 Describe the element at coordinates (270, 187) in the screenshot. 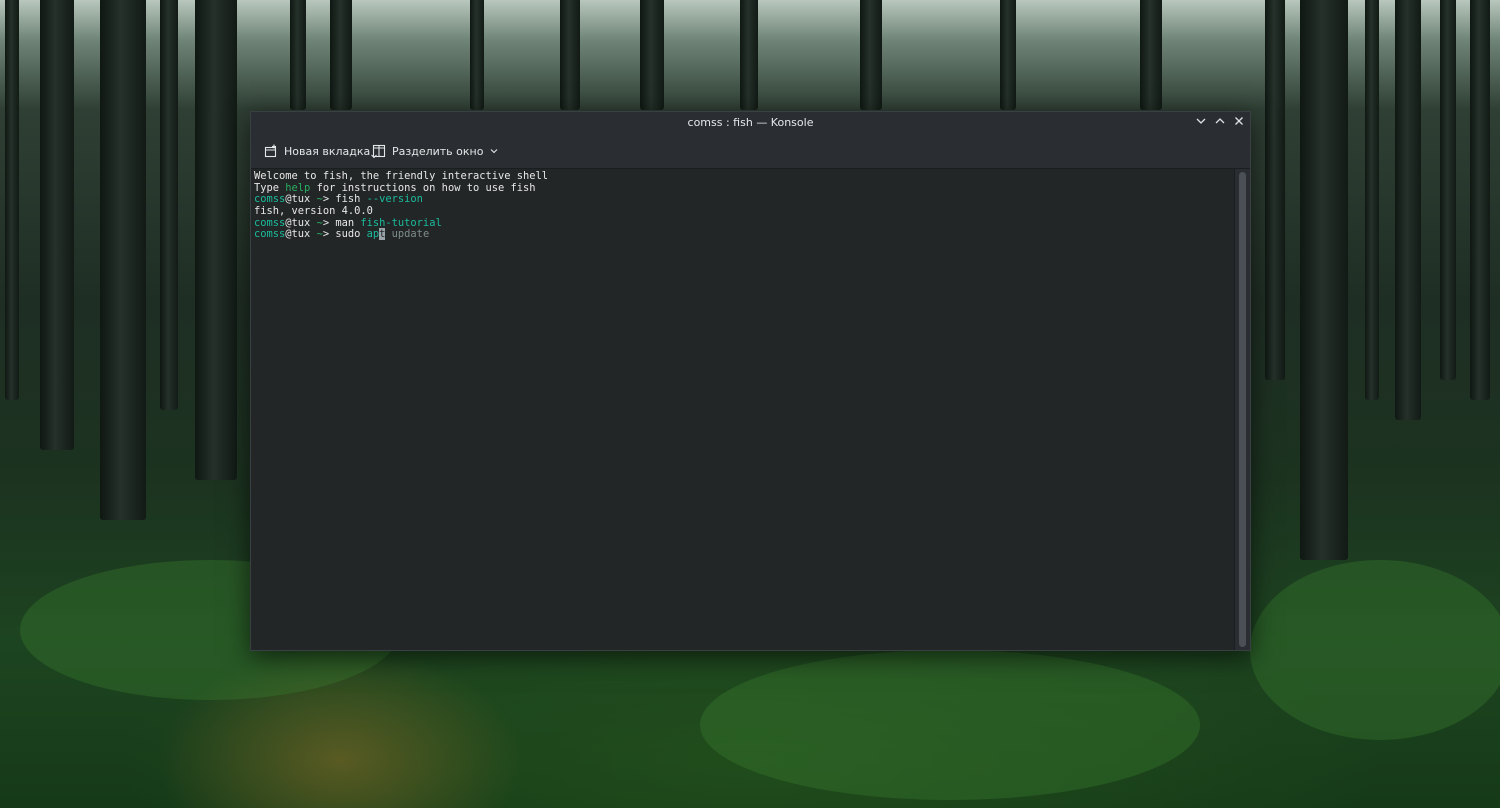

I see `terminal-text: Type` at that location.